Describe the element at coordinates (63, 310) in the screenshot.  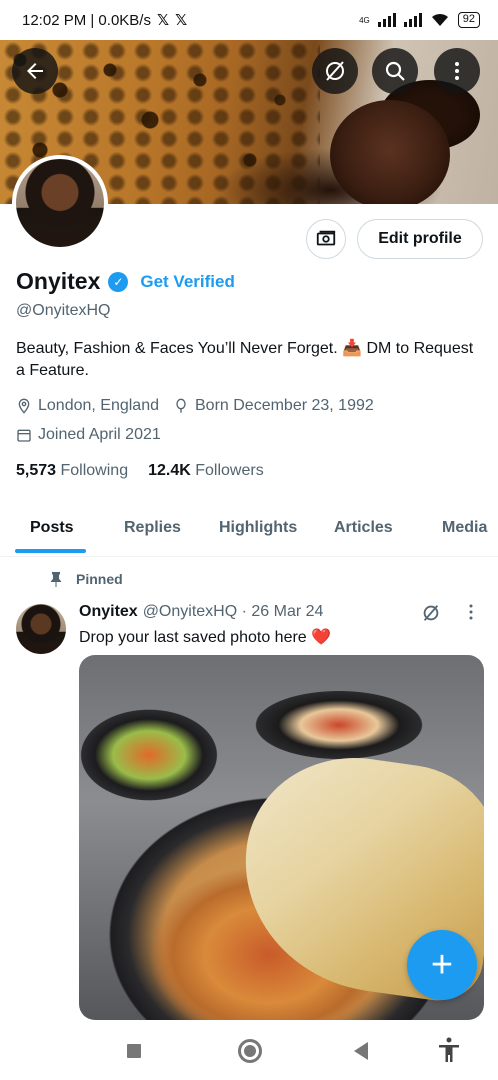
I see `profile-handle: @OnyitexHQ` at that location.